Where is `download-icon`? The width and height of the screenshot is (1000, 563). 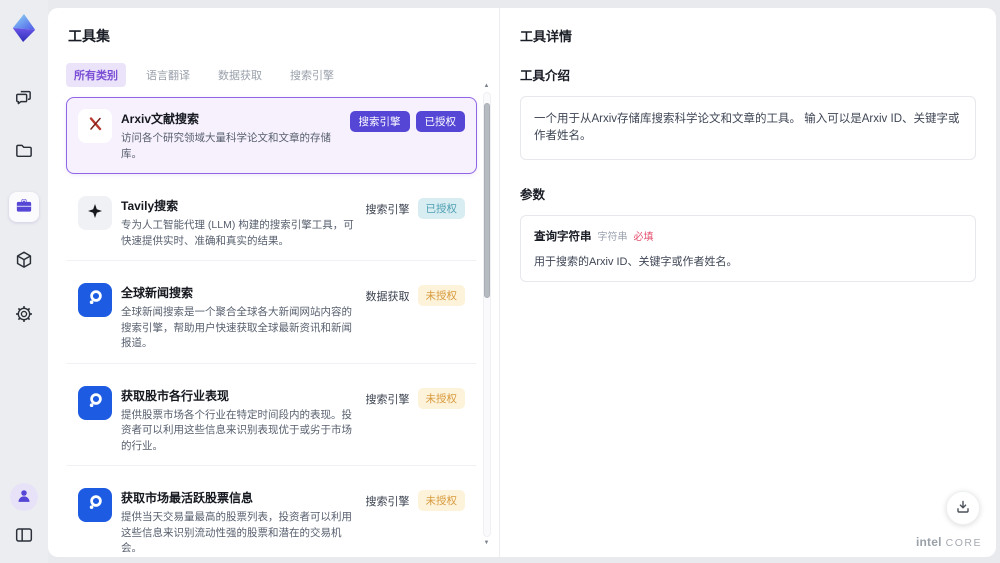 download-icon is located at coordinates (963, 508).